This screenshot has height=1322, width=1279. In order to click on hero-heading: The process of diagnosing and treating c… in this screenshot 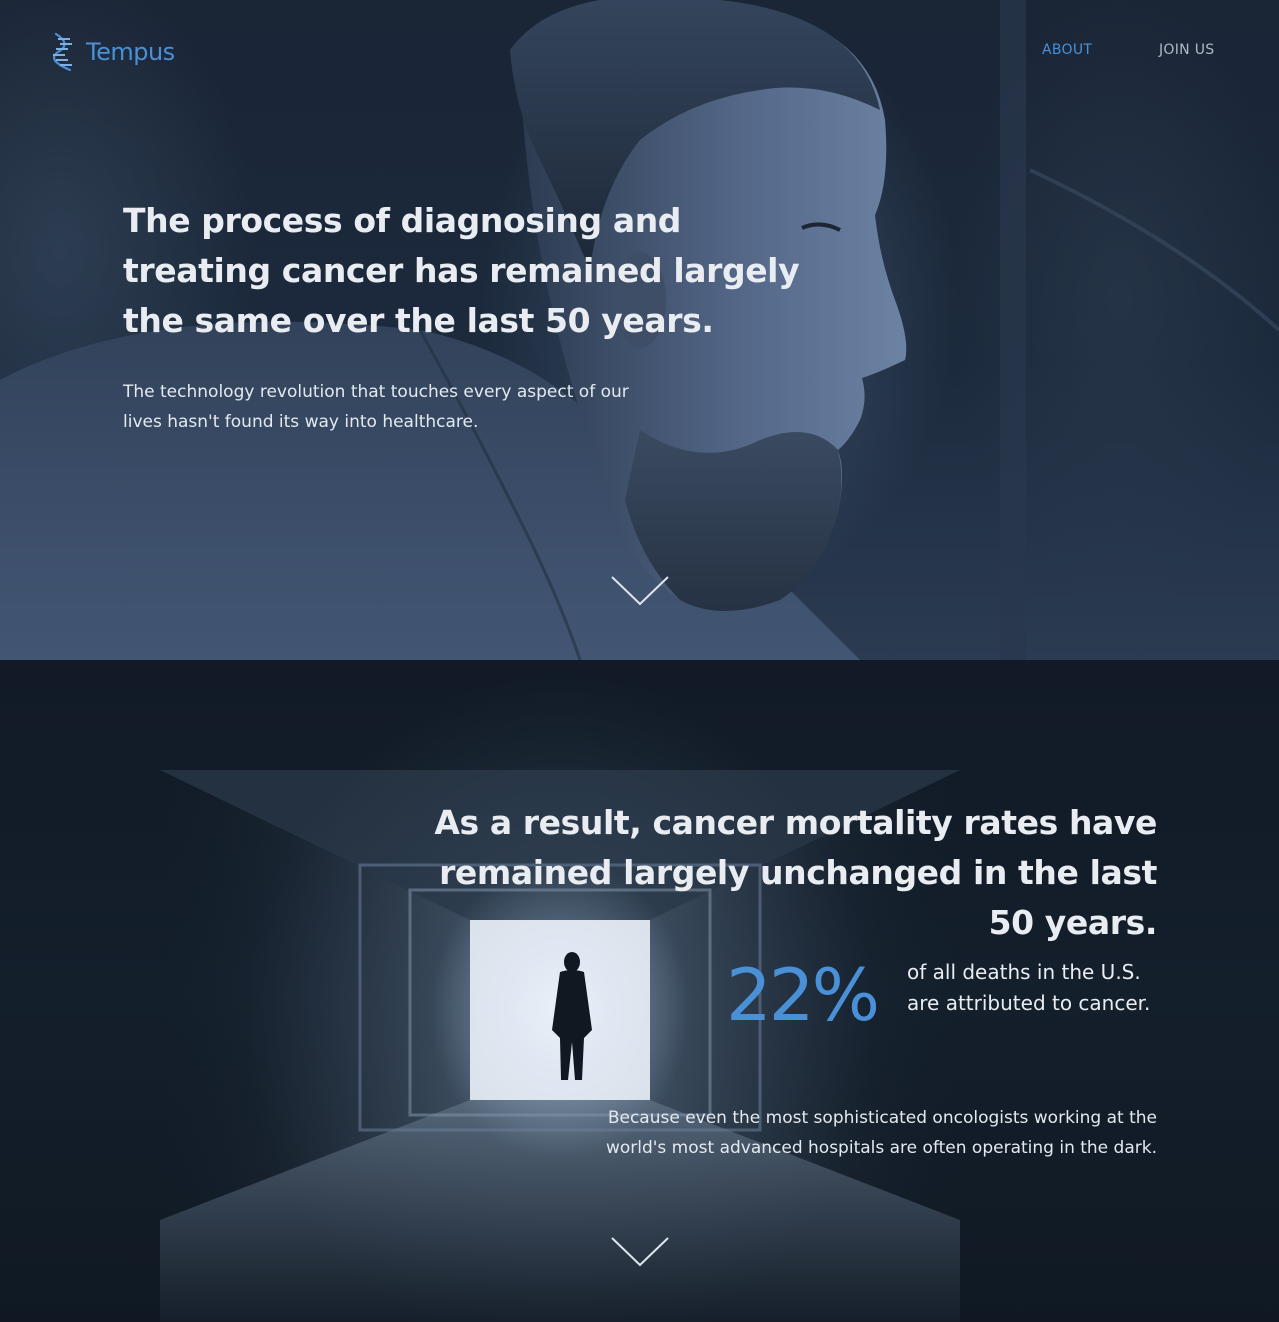, I will do `click(461, 270)`.